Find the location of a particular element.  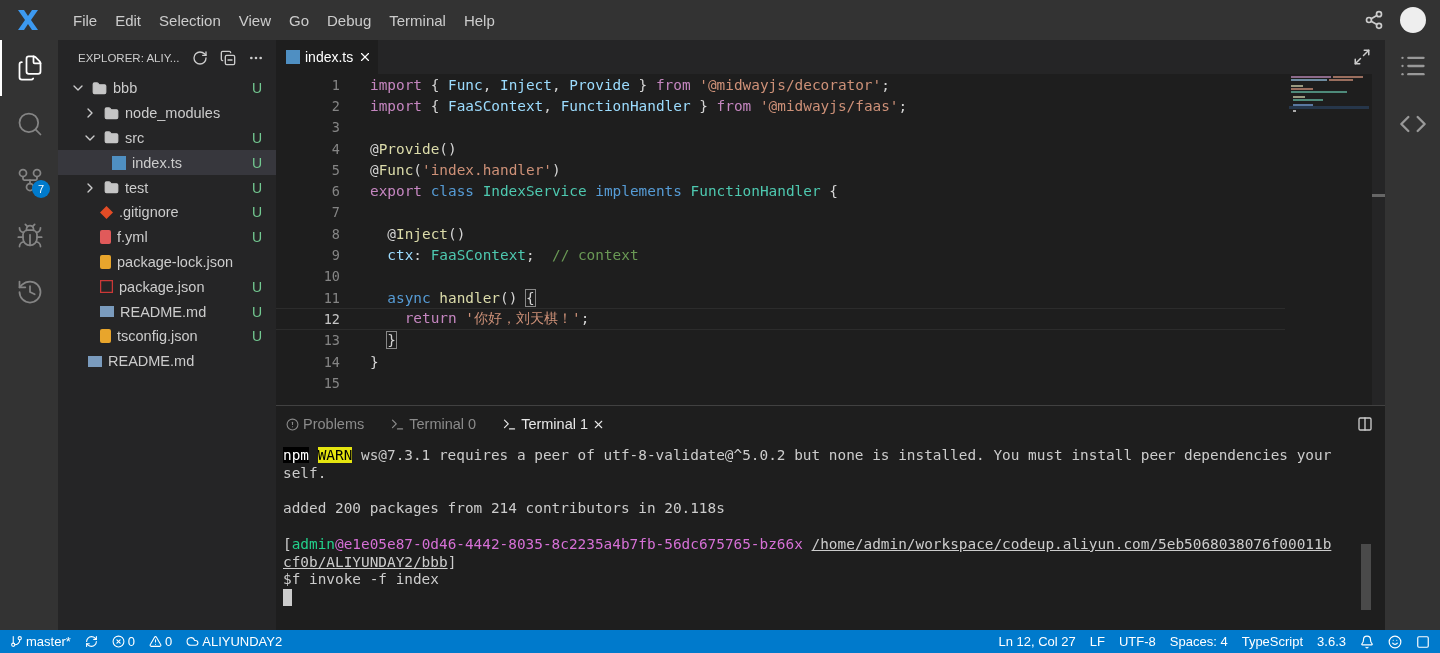

sync-icon is located at coordinates (91, 641).